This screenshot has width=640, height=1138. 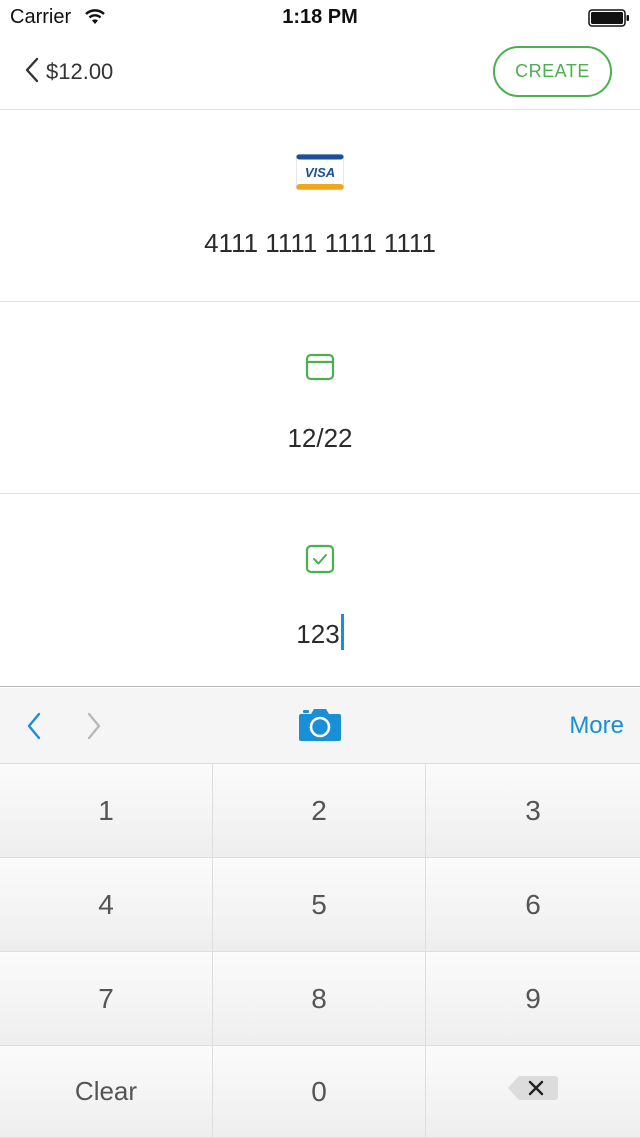 What do you see at coordinates (94, 728) in the screenshot?
I see `next-arrow-icon` at bounding box center [94, 728].